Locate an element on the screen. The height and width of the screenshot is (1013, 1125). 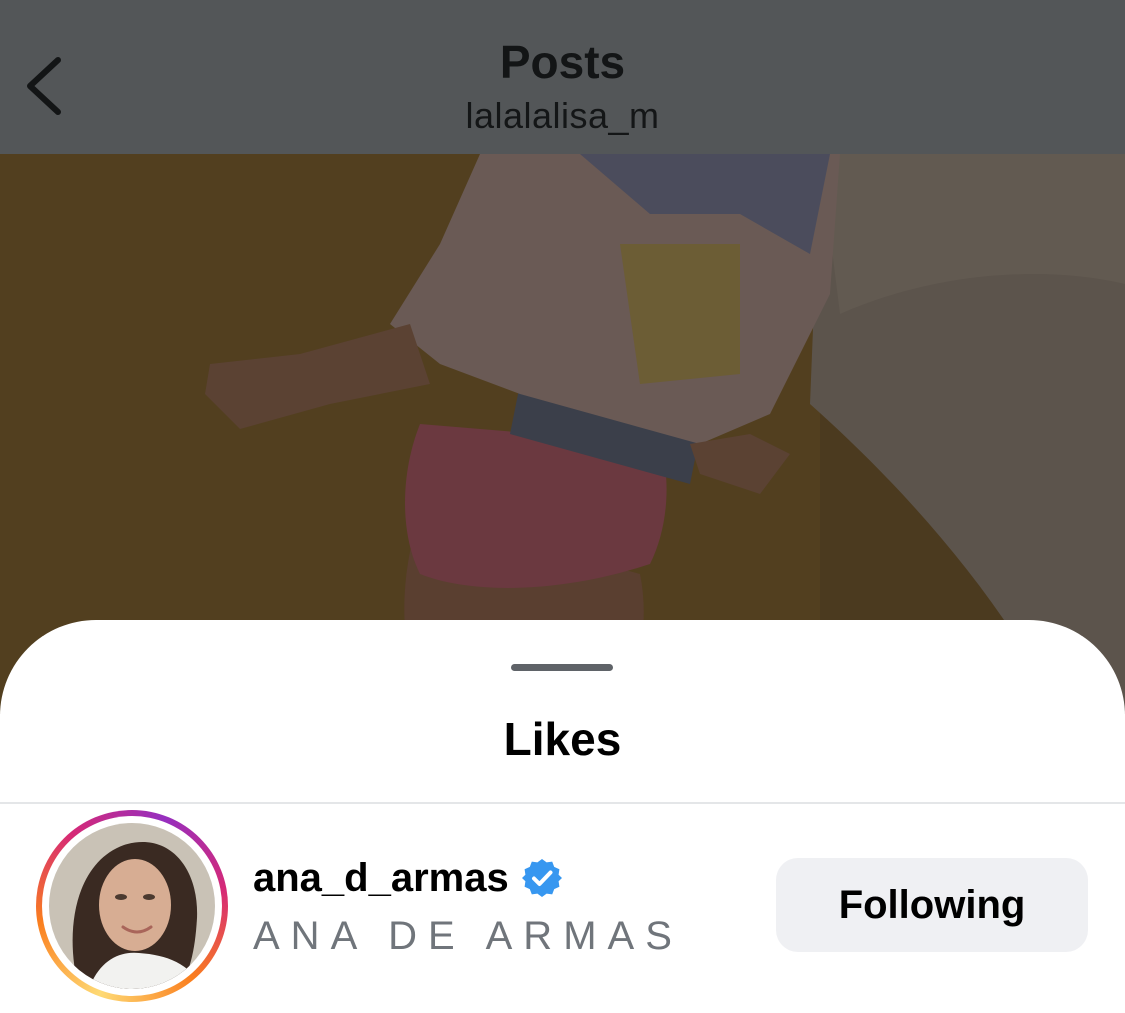
story-ring is located at coordinates (132, 906).